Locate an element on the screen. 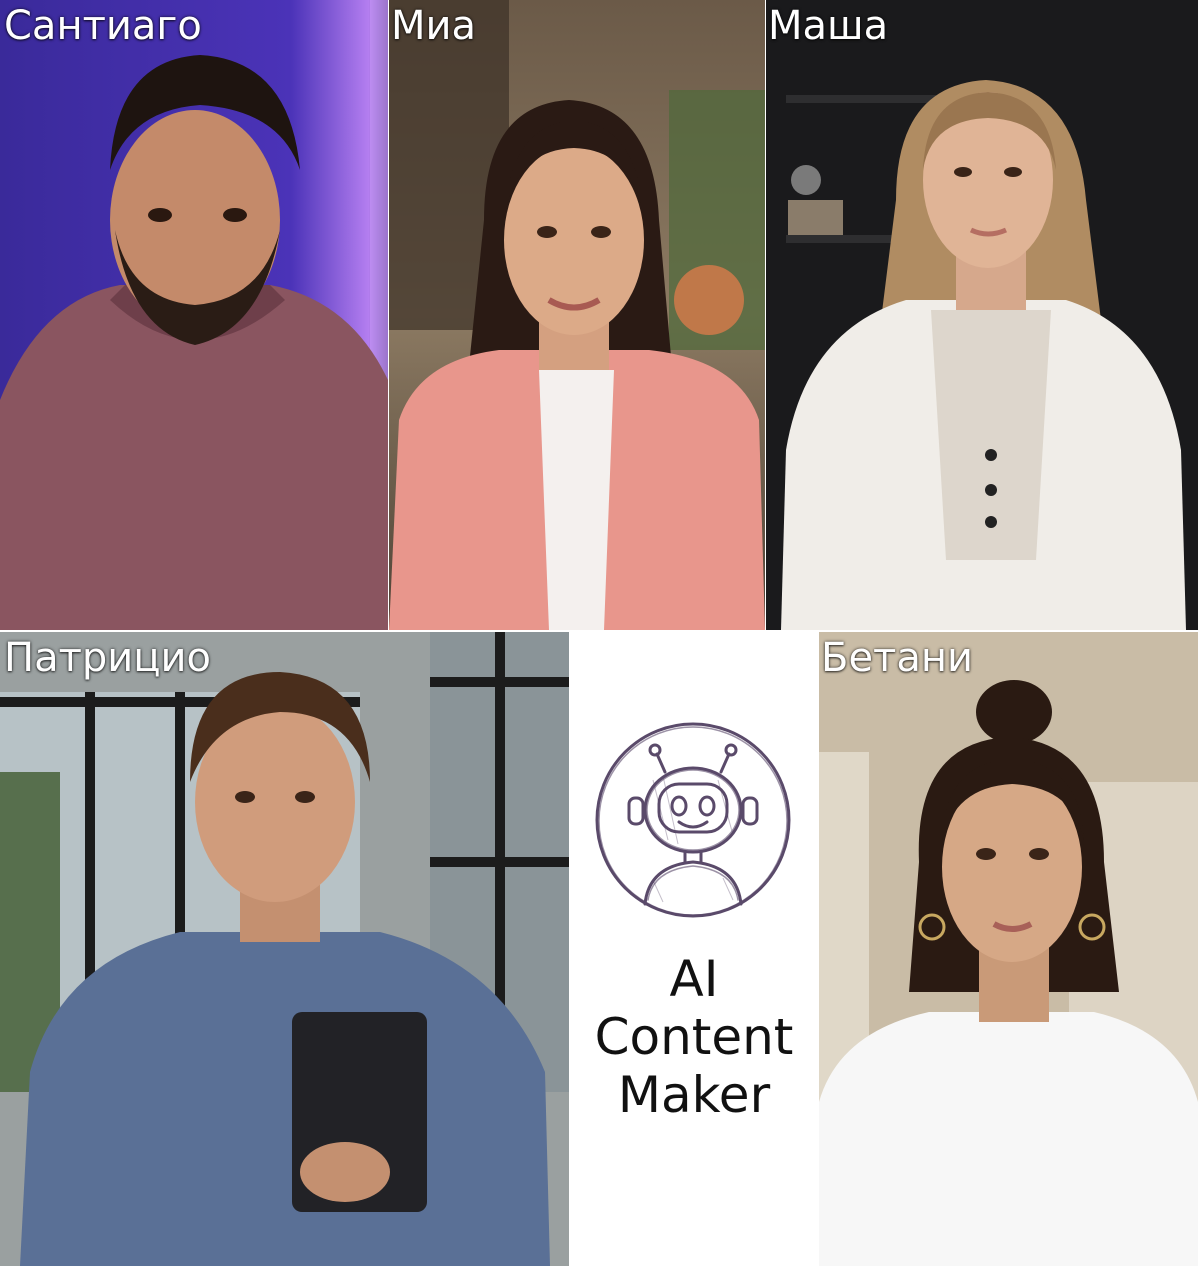 Image resolution: width=1198 pixels, height=1266 pixels. logo-line: Content is located at coordinates (694, 1037).